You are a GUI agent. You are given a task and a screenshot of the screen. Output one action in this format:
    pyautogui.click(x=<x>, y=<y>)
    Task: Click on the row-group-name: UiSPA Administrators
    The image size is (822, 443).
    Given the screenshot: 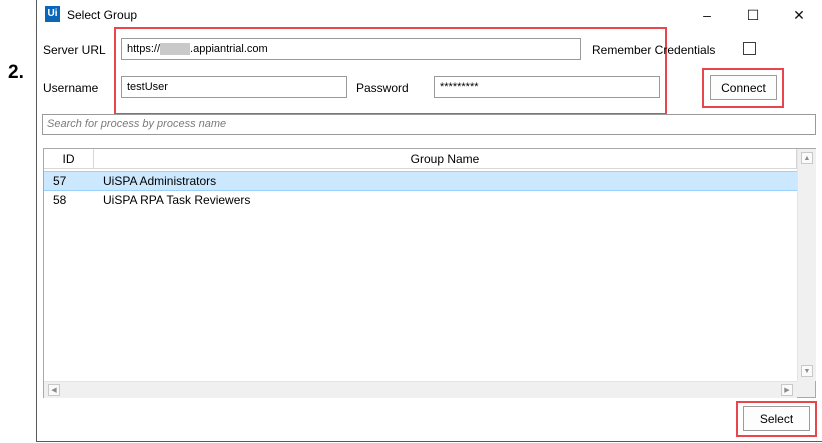 What is the action you would take?
    pyautogui.click(x=160, y=181)
    